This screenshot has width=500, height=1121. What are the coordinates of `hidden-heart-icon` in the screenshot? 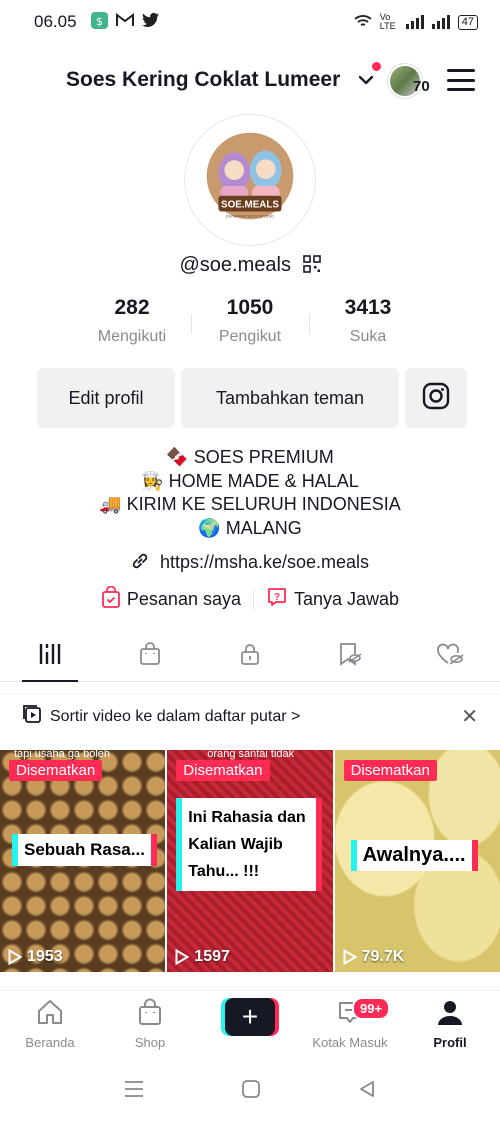 It's located at (450, 656).